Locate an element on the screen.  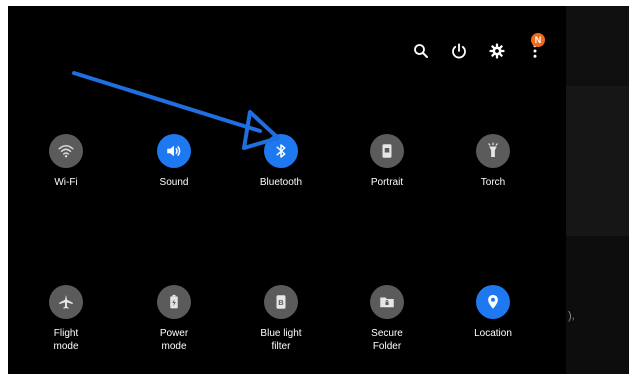
tile-location: Location is located at coordinates (493, 312).